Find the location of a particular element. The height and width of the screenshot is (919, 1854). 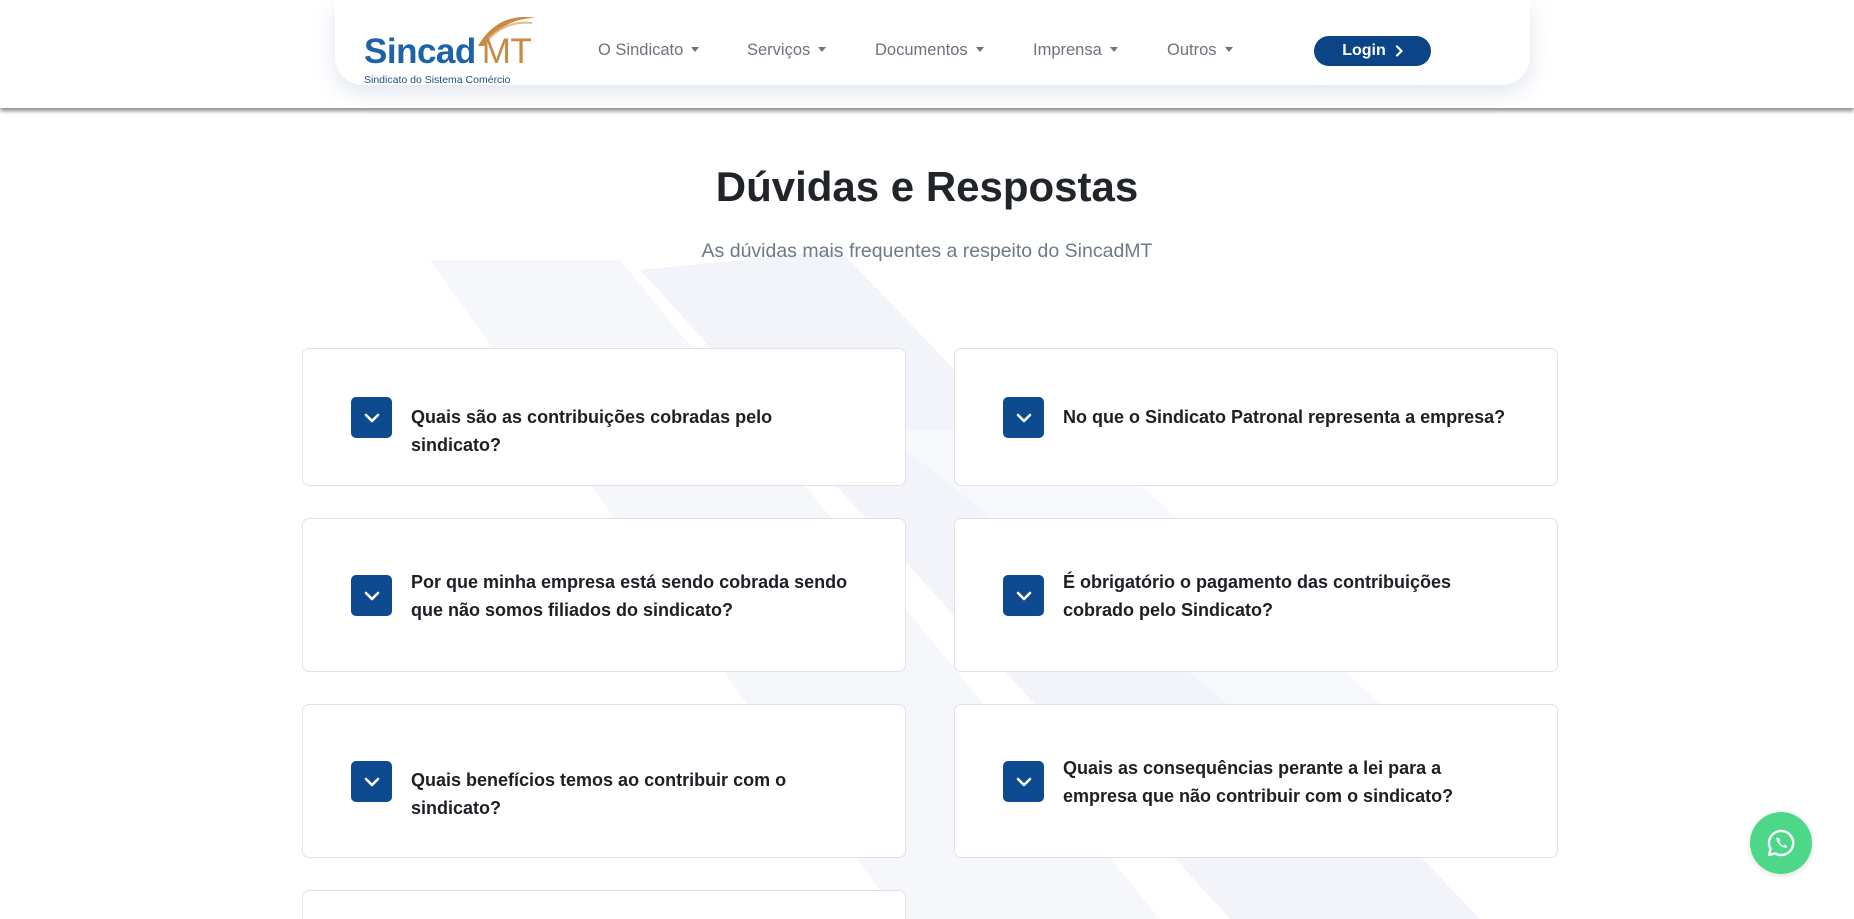

logo-wordmark: Sincad MT is located at coordinates (448, 52).